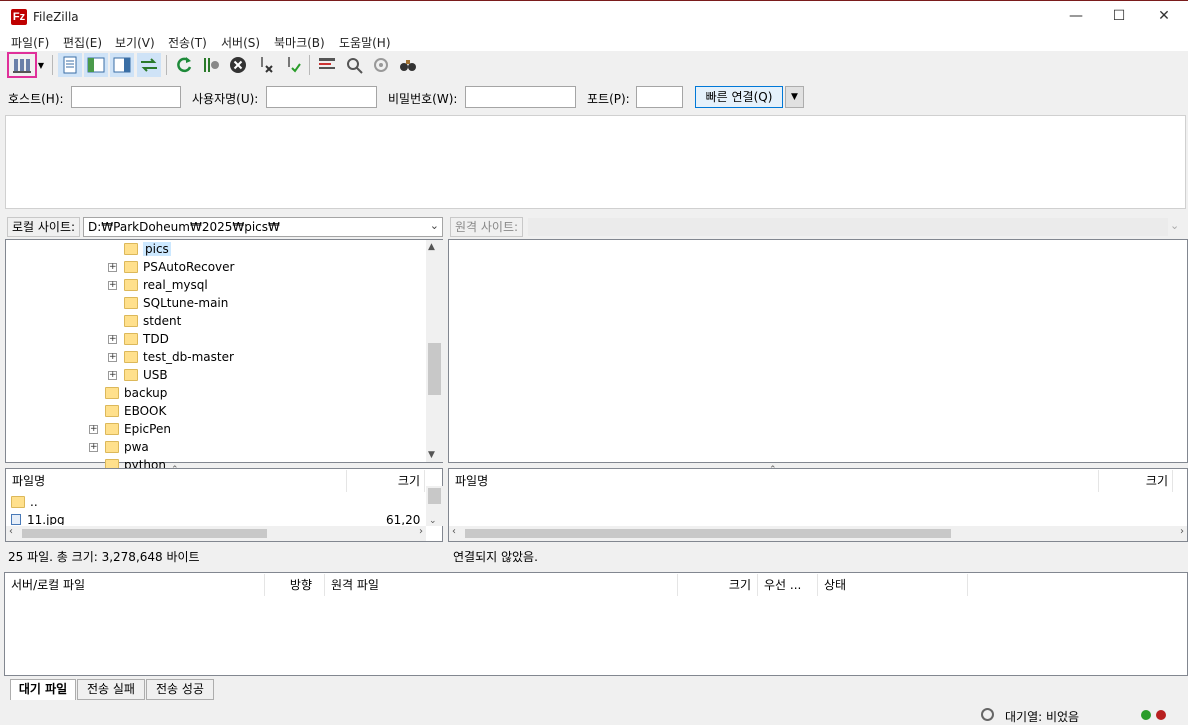  I want to click on remote-col-size: 크기, so click(1136, 481).